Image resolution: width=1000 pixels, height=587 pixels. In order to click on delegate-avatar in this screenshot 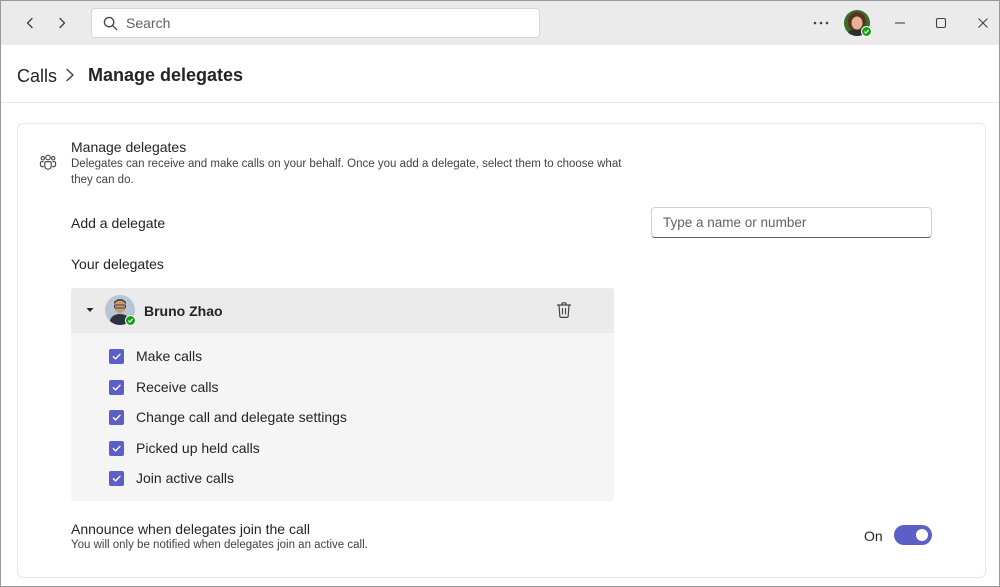, I will do `click(120, 310)`.